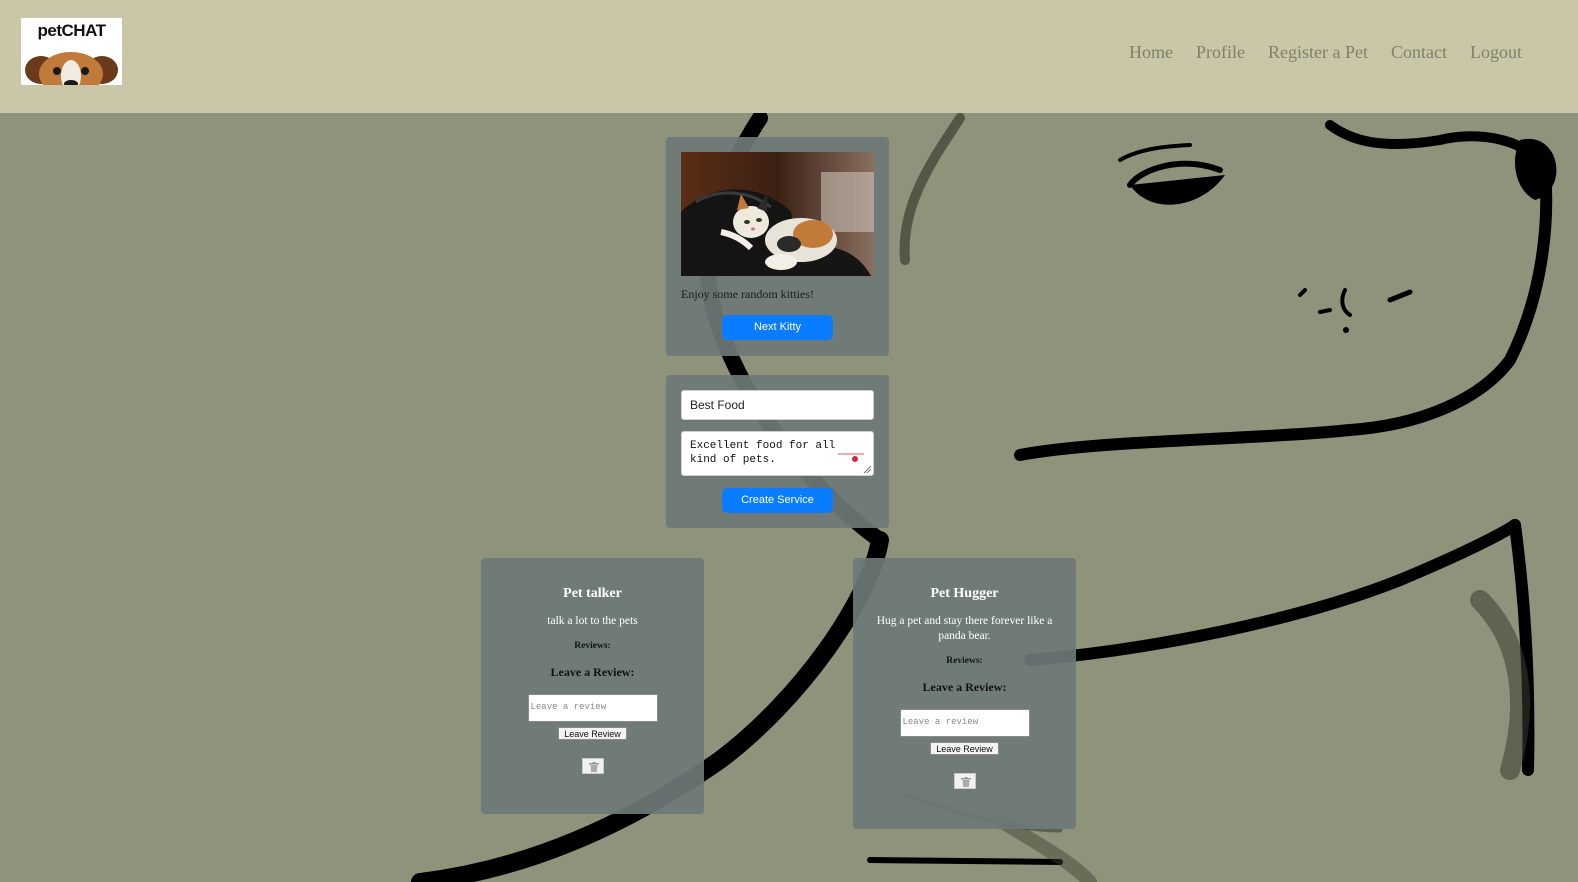  Describe the element at coordinates (777, 405) in the screenshot. I see `service-name-input: Best Food` at that location.